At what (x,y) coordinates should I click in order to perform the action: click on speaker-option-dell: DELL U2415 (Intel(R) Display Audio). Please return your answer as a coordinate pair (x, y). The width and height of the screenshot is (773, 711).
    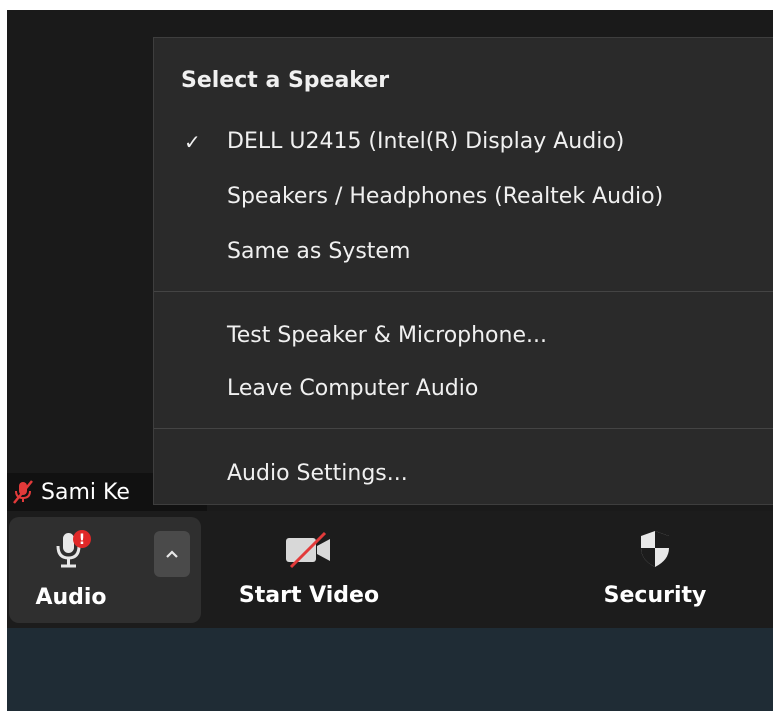
    Looking at the image, I should click on (425, 142).